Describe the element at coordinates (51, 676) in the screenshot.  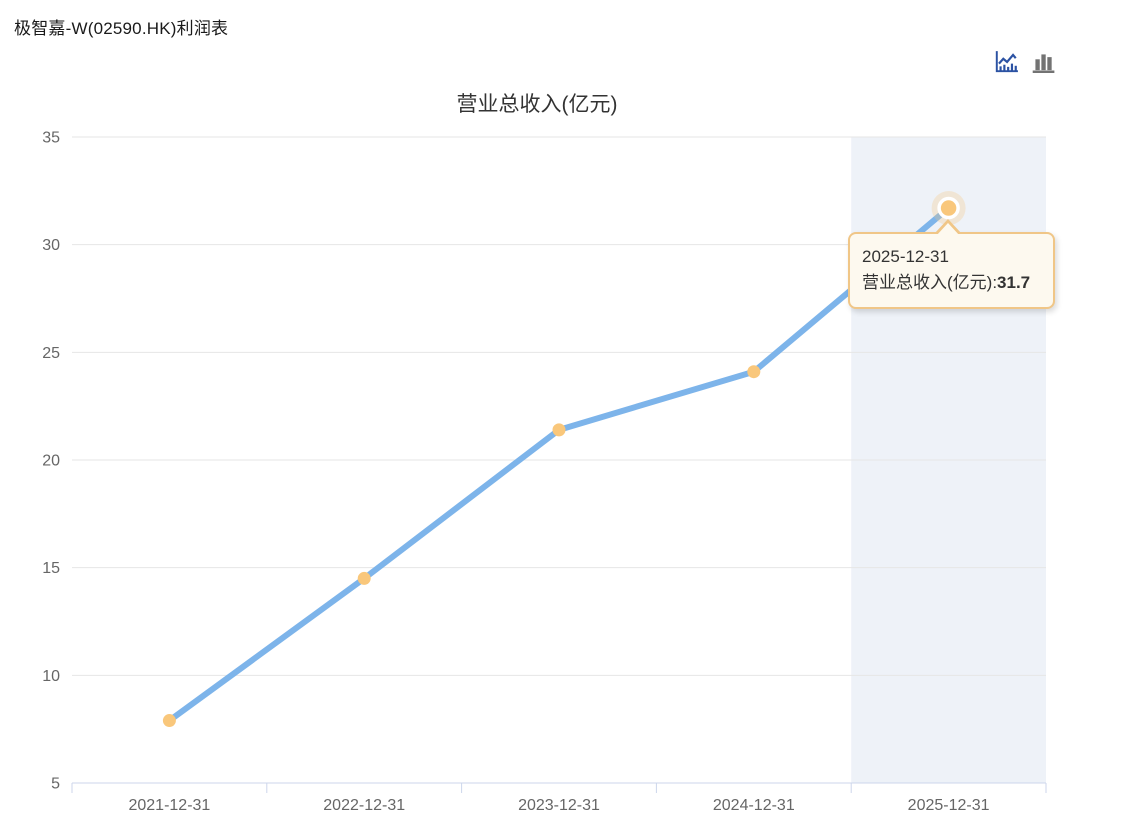
I see `y-axis-label: 10` at that location.